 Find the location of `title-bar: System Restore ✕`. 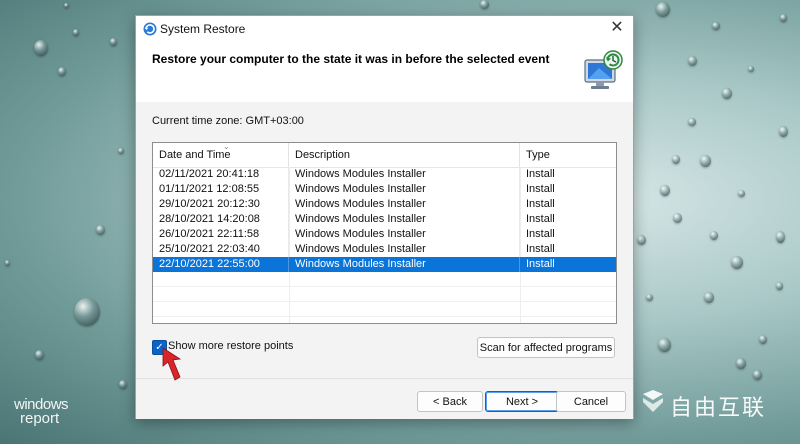

title-bar: System Restore ✕ is located at coordinates (384, 29).